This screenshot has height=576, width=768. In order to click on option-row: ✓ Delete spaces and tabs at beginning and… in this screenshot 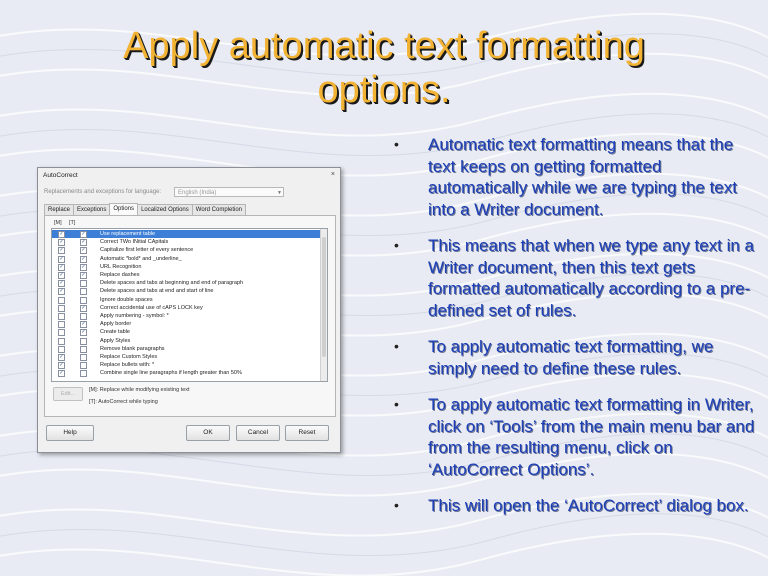, I will do `click(189, 283)`.